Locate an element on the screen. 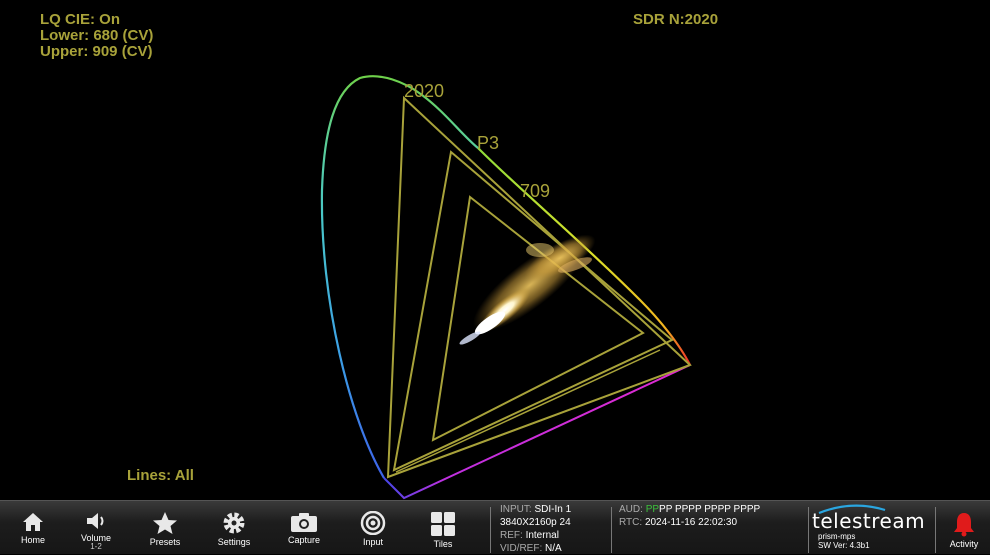 The height and width of the screenshot is (555, 990). rtc-time: 2024-11-16 22:02:30 is located at coordinates (691, 522).